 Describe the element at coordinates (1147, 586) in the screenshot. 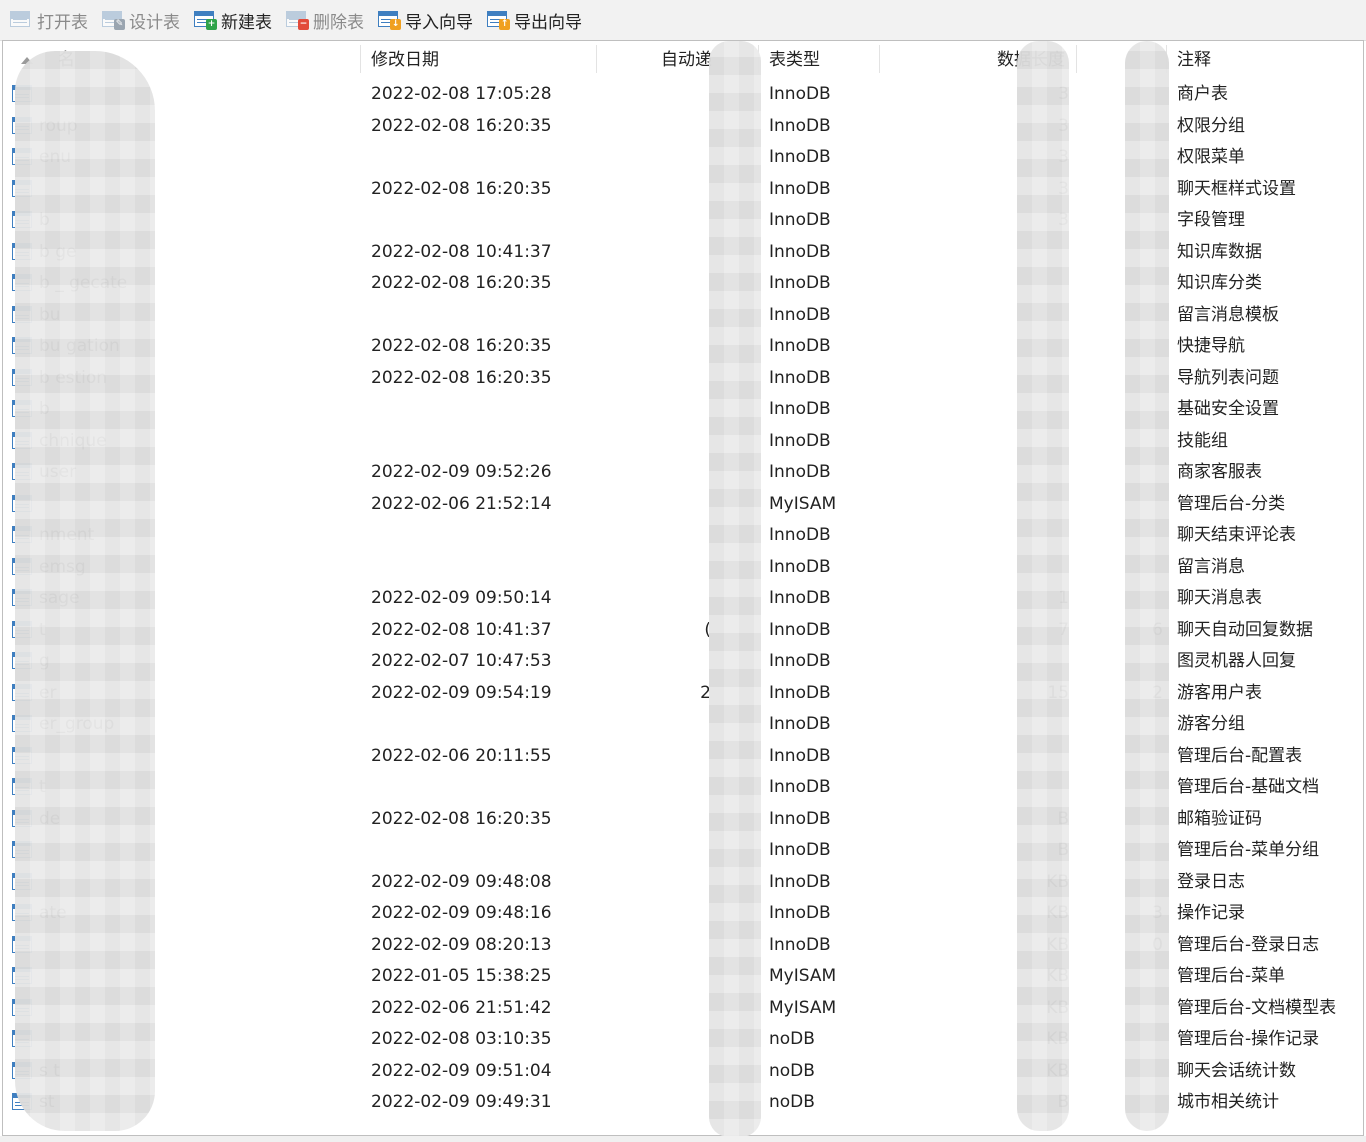

I see `redaction-mask-free` at that location.